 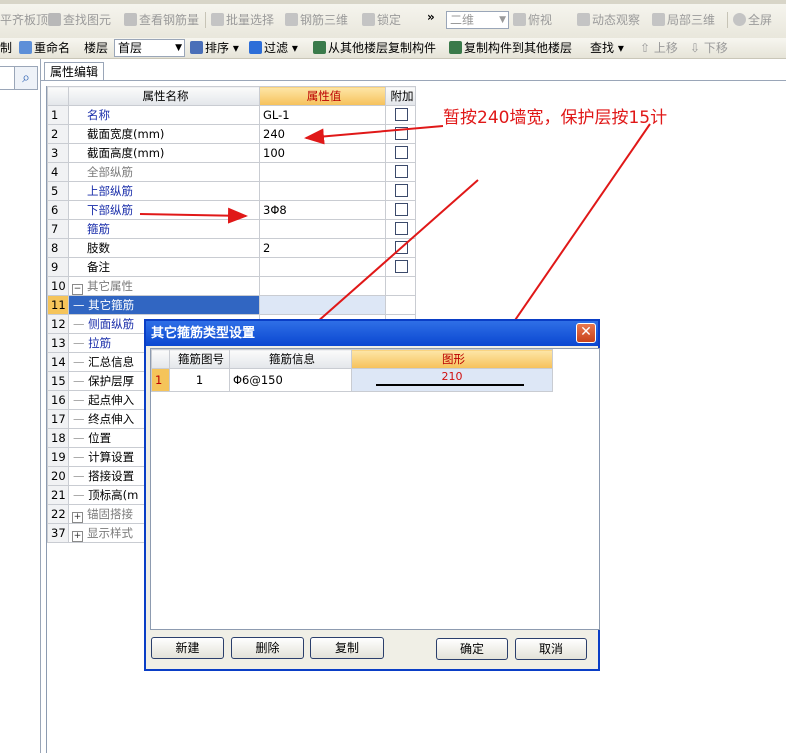 I want to click on copy-to-floor-button: 复制构件到其他楼层, so click(x=510, y=48).